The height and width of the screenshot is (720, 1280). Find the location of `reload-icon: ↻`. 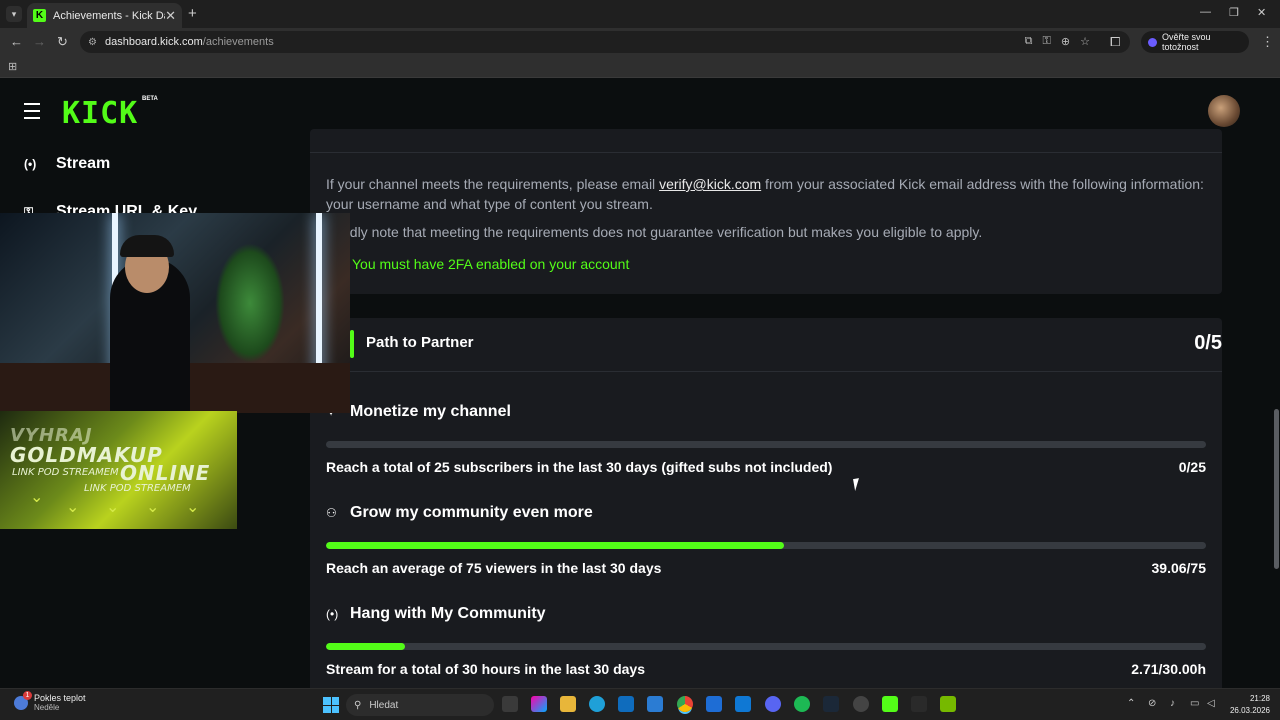

reload-icon: ↻ is located at coordinates (62, 42).